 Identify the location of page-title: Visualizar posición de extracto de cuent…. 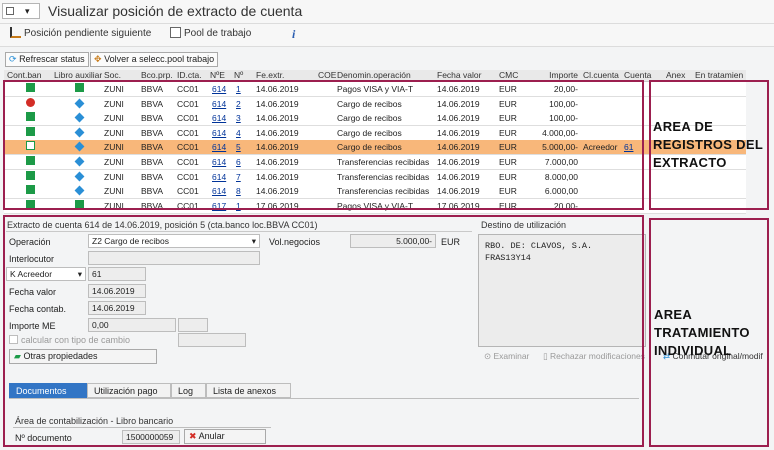
(175, 11).